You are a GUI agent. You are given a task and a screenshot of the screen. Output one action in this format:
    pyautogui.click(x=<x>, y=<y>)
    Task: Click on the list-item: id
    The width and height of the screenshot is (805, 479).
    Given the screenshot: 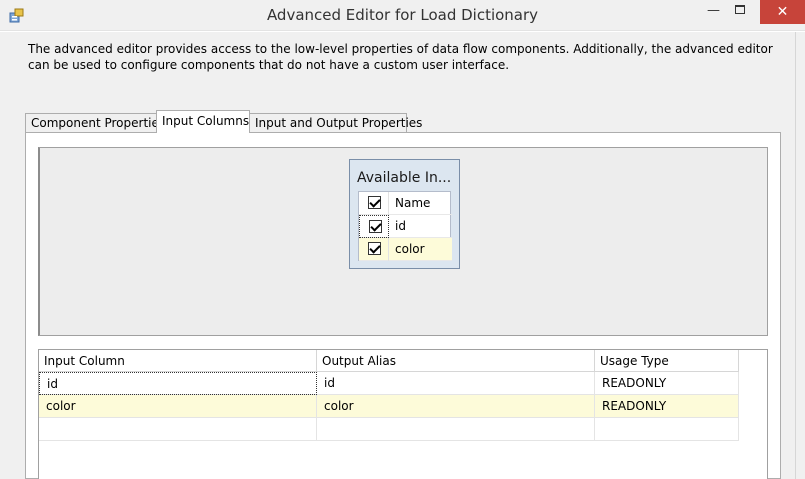 What is the action you would take?
    pyautogui.click(x=405, y=226)
    